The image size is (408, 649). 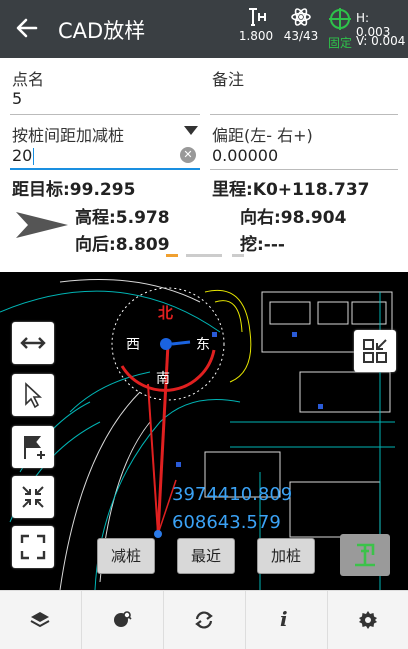 I want to click on minus-stake-button: 减桩, so click(x=126, y=556).